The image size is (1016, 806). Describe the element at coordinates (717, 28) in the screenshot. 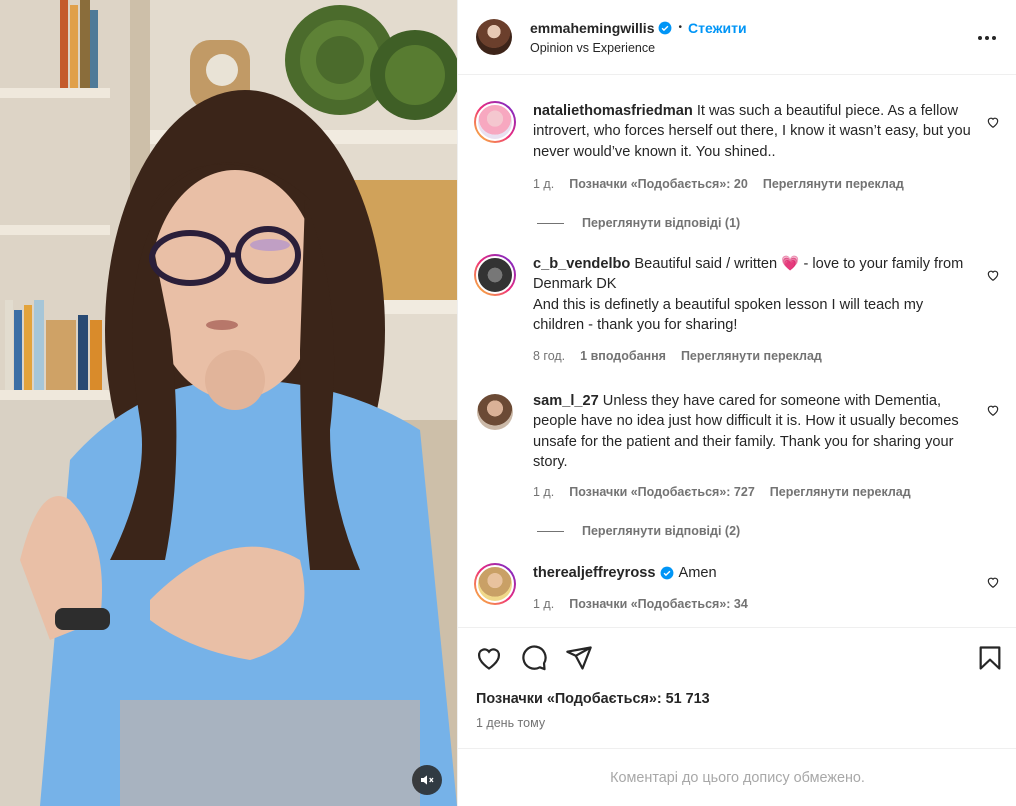

I see `follow-button: Стежити` at that location.